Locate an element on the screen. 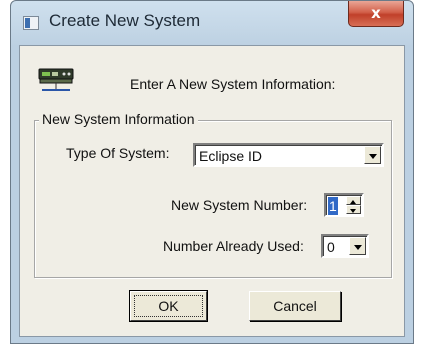 The width and height of the screenshot is (424, 346). number-already-used-label: Number Already Used: is located at coordinates (233, 246).